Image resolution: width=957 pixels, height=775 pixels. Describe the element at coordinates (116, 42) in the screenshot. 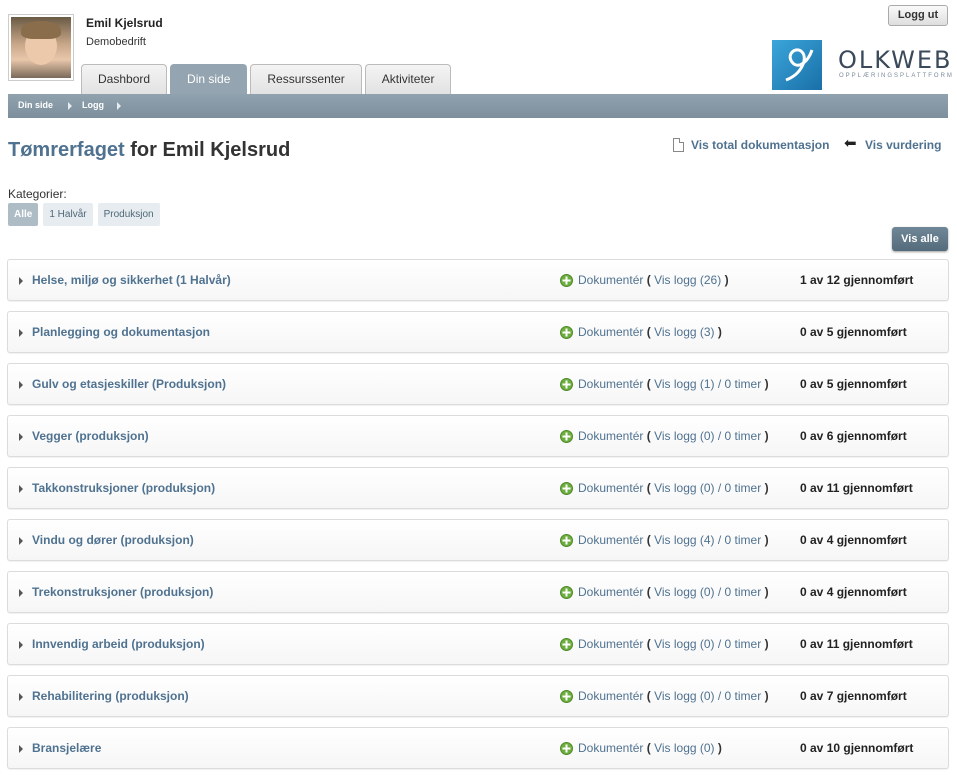

I see `user-company: Demobedrift` at that location.